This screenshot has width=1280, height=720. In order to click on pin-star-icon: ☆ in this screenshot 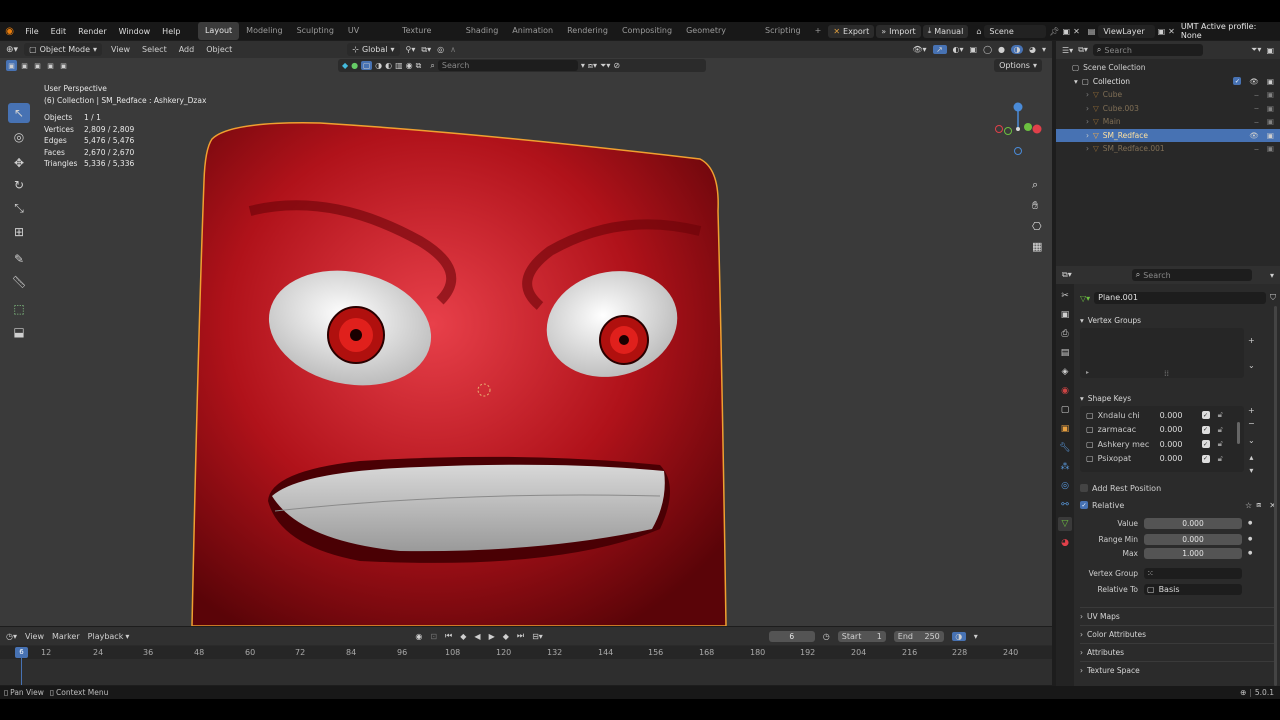, I will do `click(1248, 505)`.